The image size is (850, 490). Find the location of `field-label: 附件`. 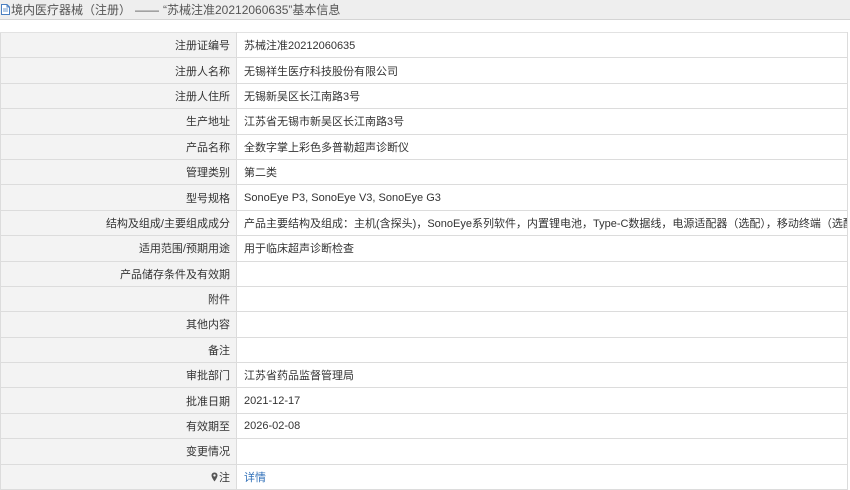

field-label: 附件 is located at coordinates (118, 299).